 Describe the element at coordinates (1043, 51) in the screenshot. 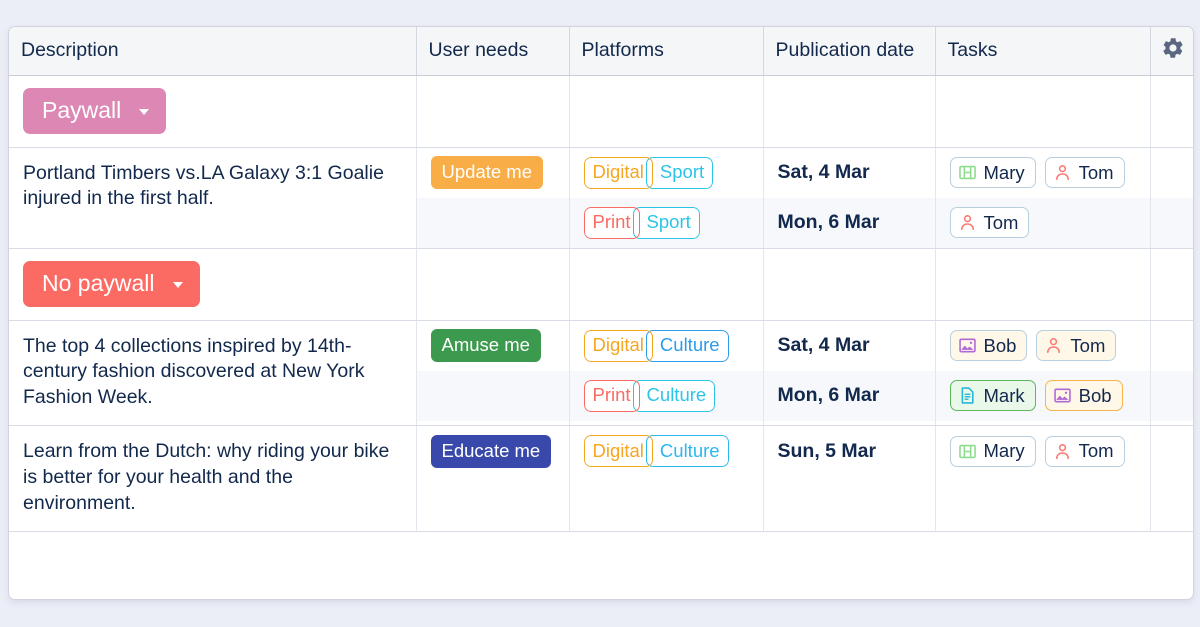

I see `column-header-tasks: Tasks` at that location.